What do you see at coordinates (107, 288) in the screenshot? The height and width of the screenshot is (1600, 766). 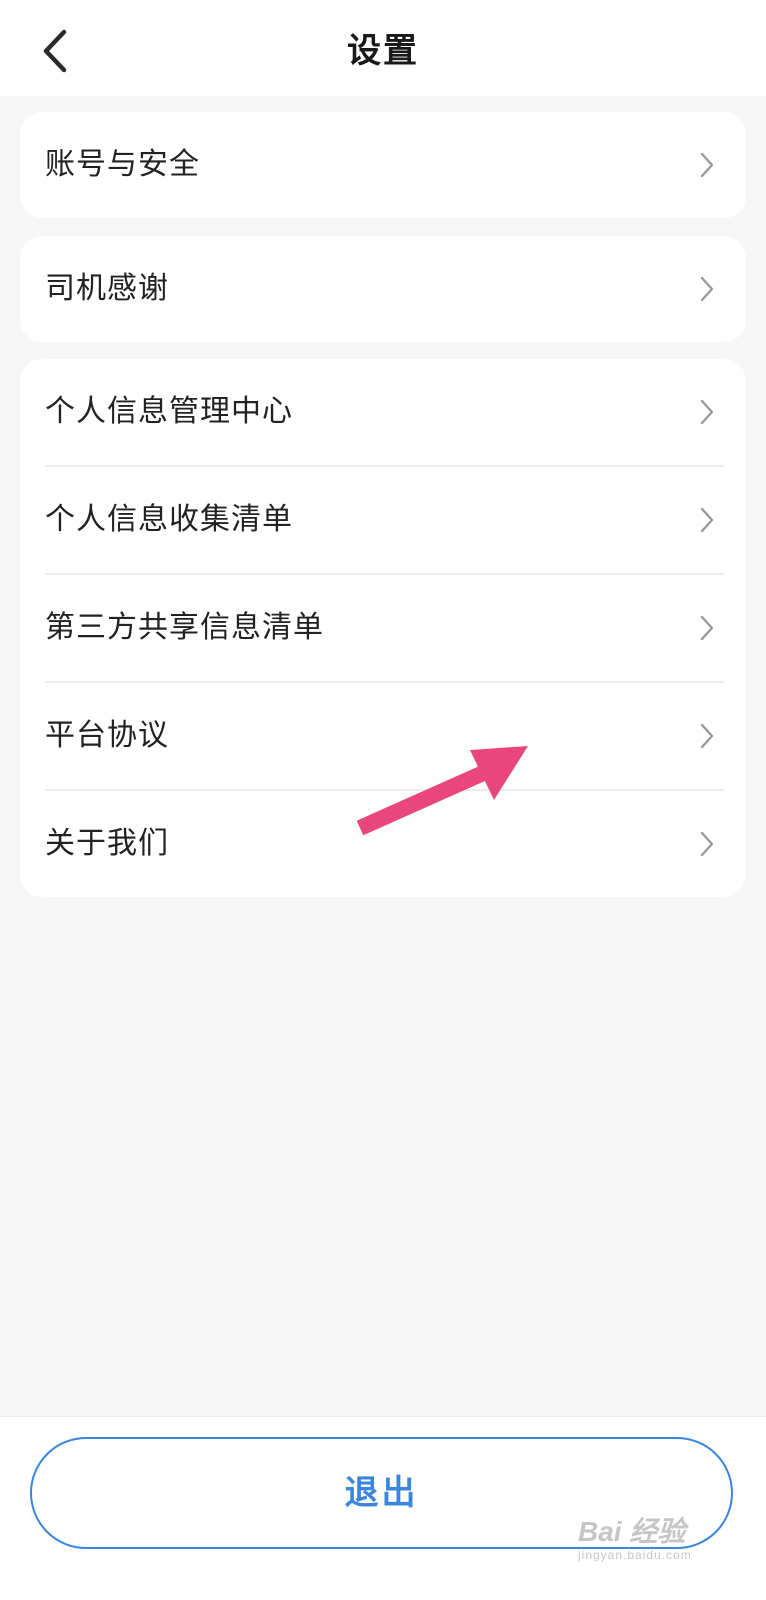 I see `row-label: 司机感谢` at bounding box center [107, 288].